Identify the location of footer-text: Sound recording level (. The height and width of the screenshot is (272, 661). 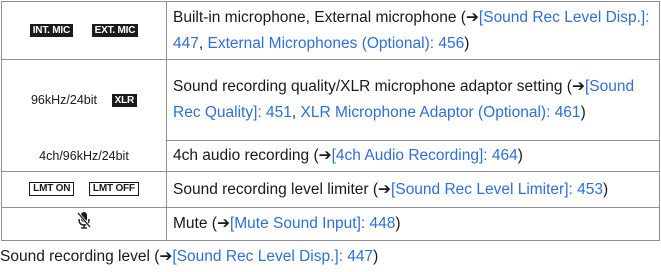
(80, 256).